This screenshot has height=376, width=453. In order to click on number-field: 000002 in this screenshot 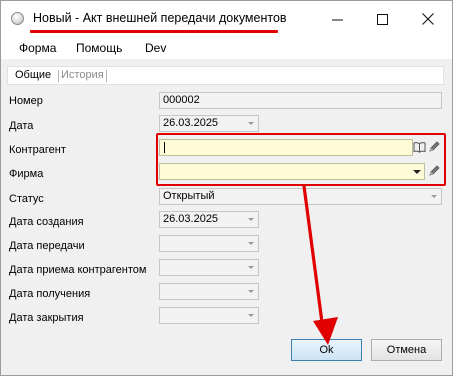, I will do `click(300, 100)`.